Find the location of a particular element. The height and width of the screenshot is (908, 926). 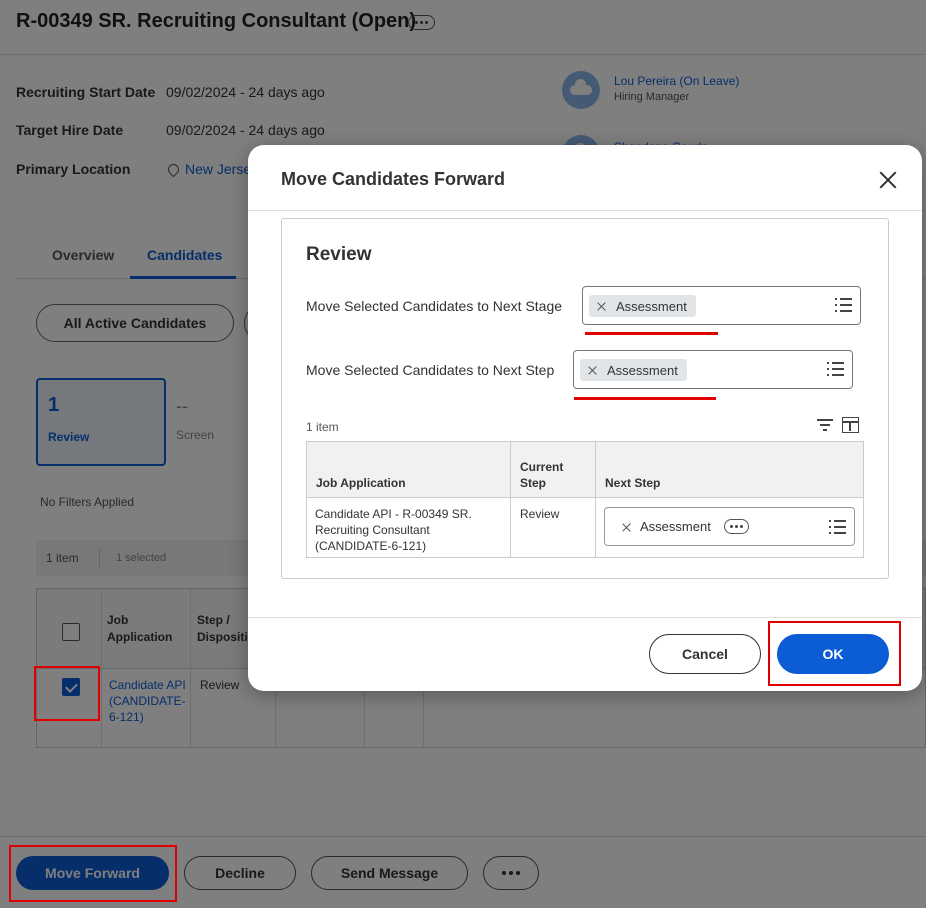

next-step-label: Move Selected Candidates to Next Step is located at coordinates (430, 370).